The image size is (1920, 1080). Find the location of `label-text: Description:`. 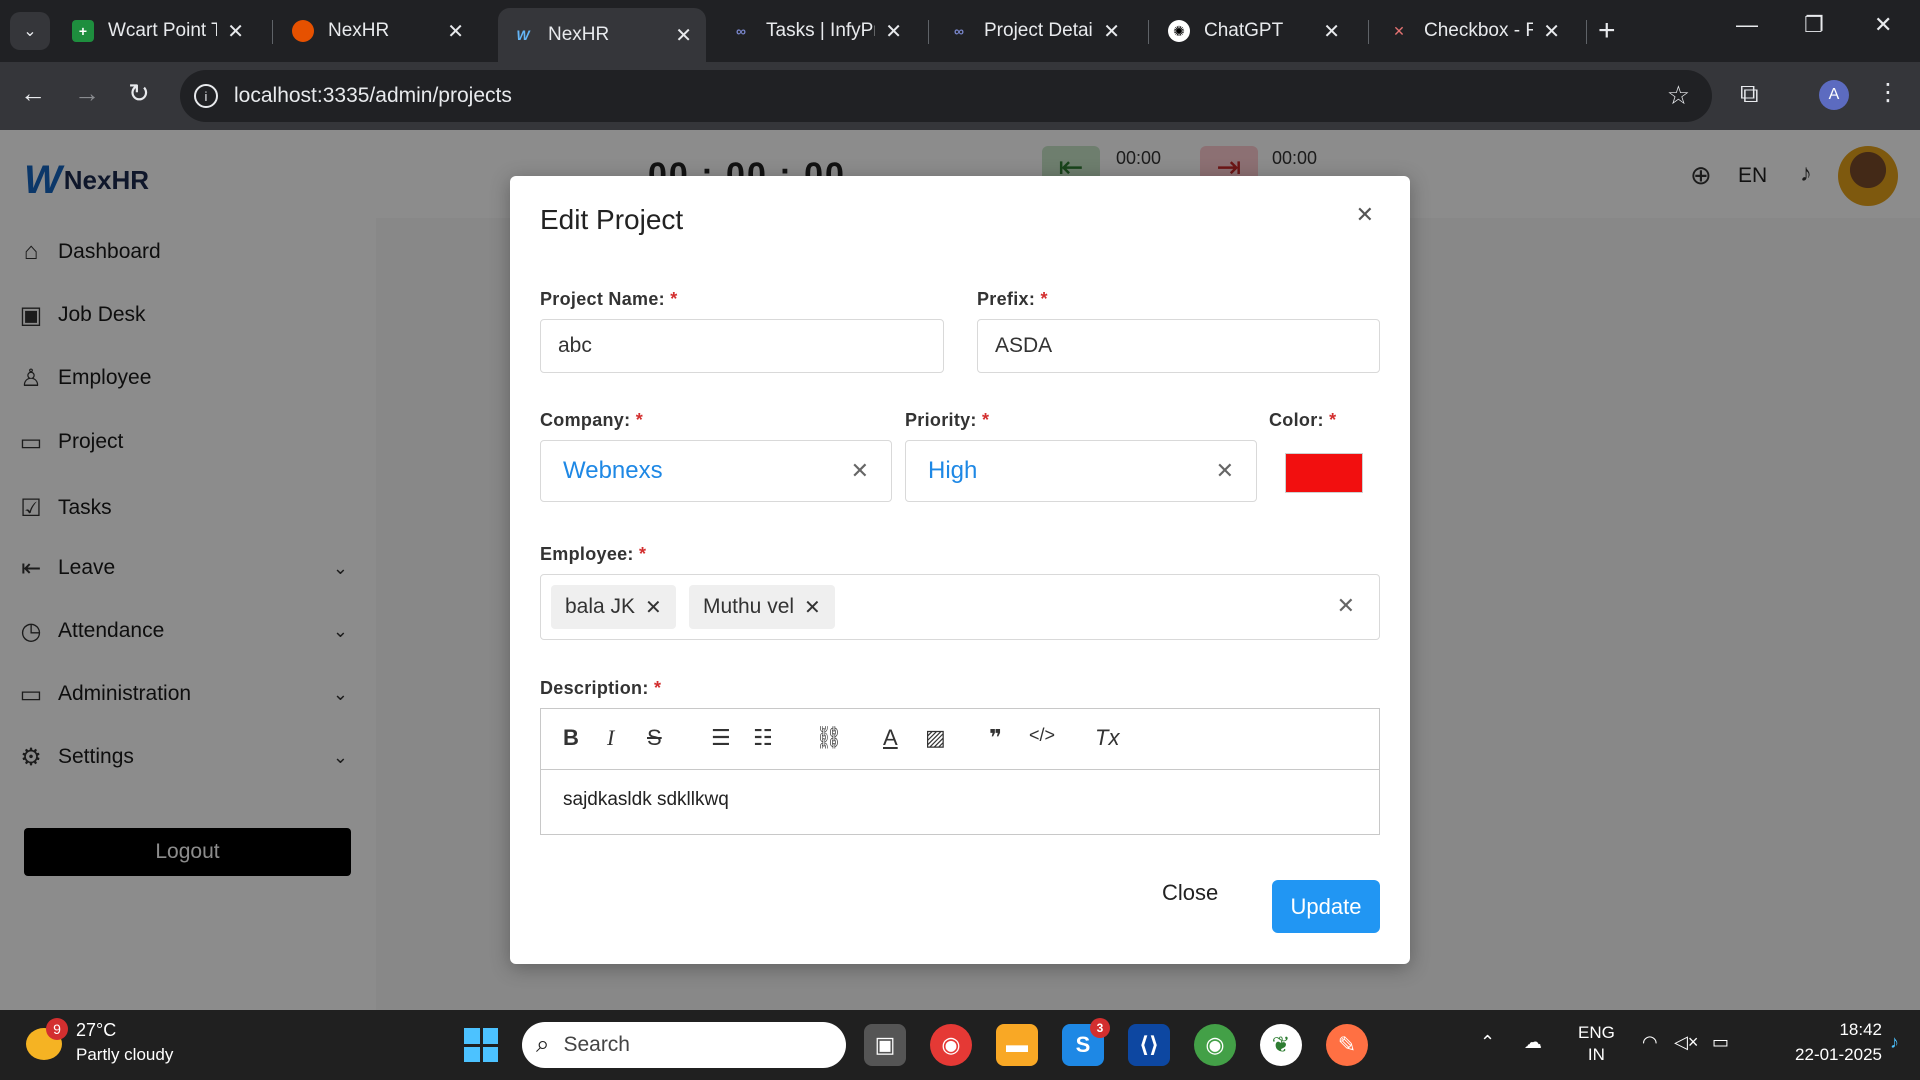

label-text: Description: is located at coordinates (594, 688).